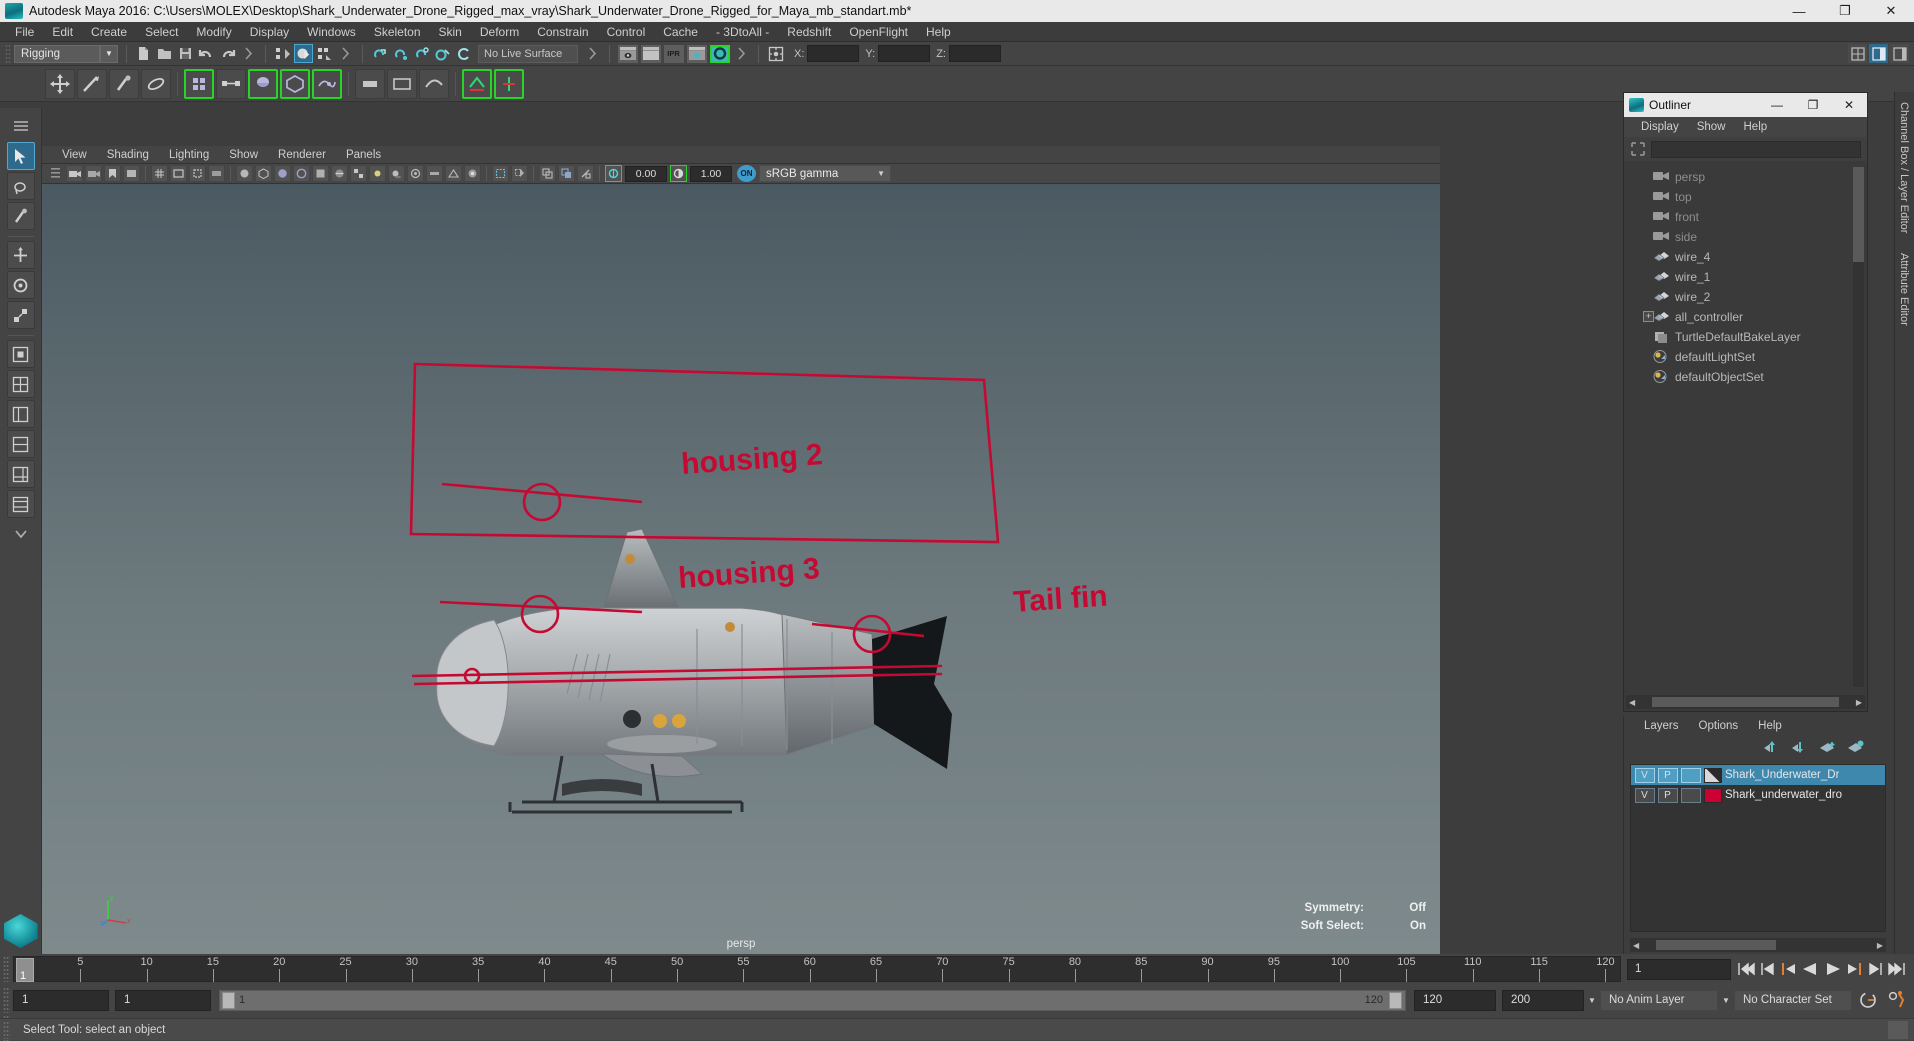 The image size is (1914, 1041). I want to click on redo-button, so click(227, 53).